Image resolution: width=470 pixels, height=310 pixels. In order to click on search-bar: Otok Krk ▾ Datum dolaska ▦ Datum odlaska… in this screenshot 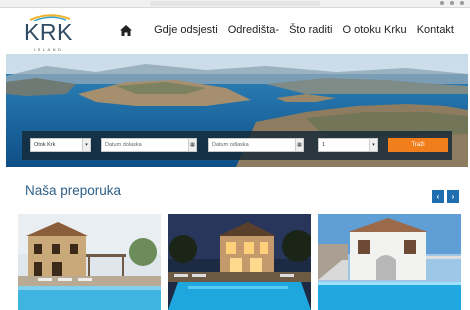, I will do `click(237, 145)`.